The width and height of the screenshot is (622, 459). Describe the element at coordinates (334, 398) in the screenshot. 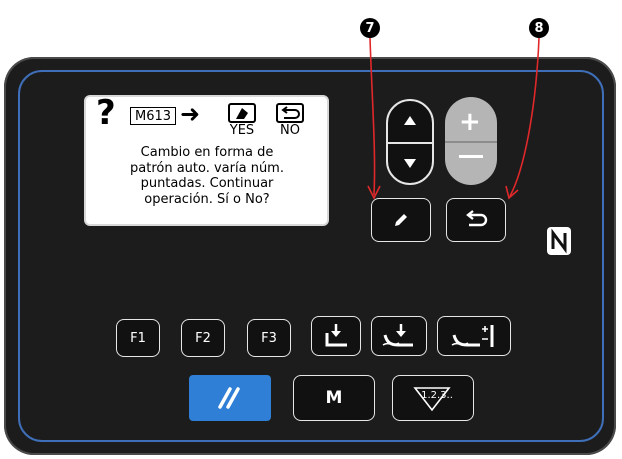

I see `m-button: M` at that location.